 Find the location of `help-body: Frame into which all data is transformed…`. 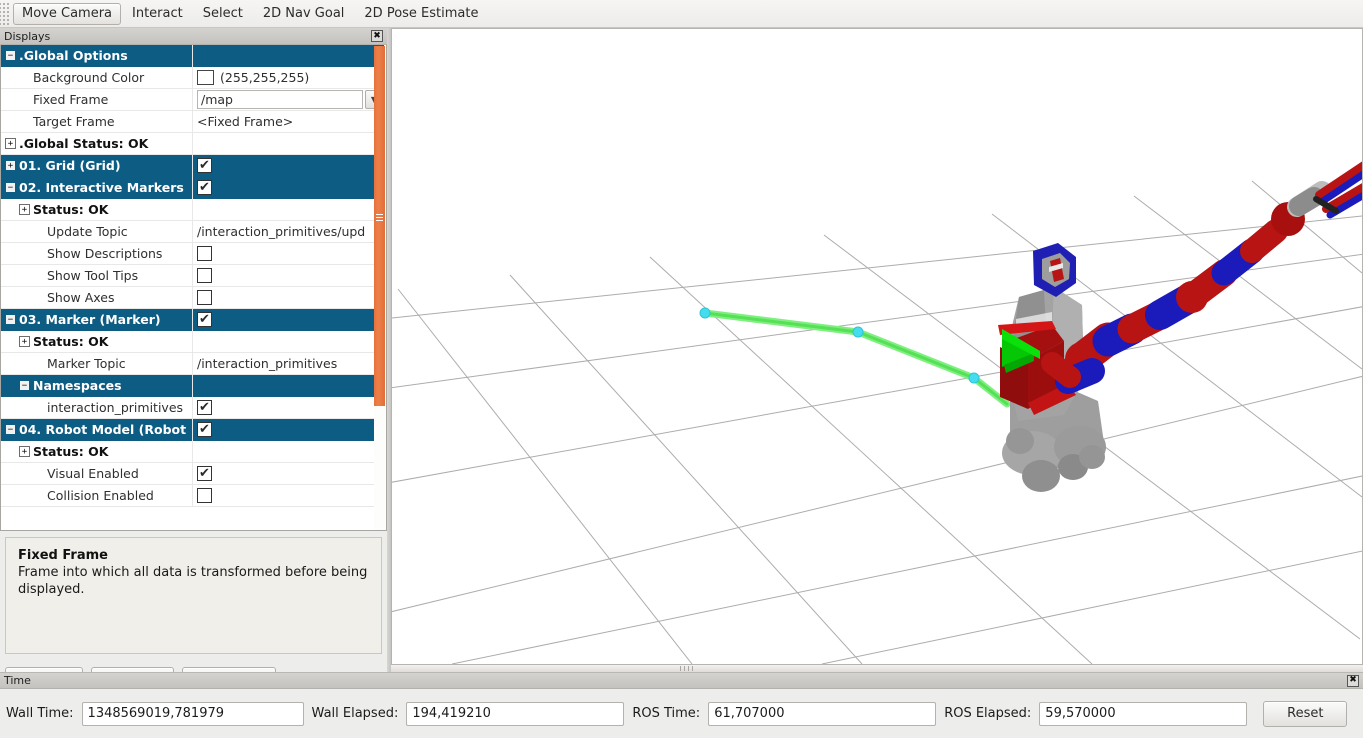

help-body: Frame into which all data is transformed… is located at coordinates (193, 581).